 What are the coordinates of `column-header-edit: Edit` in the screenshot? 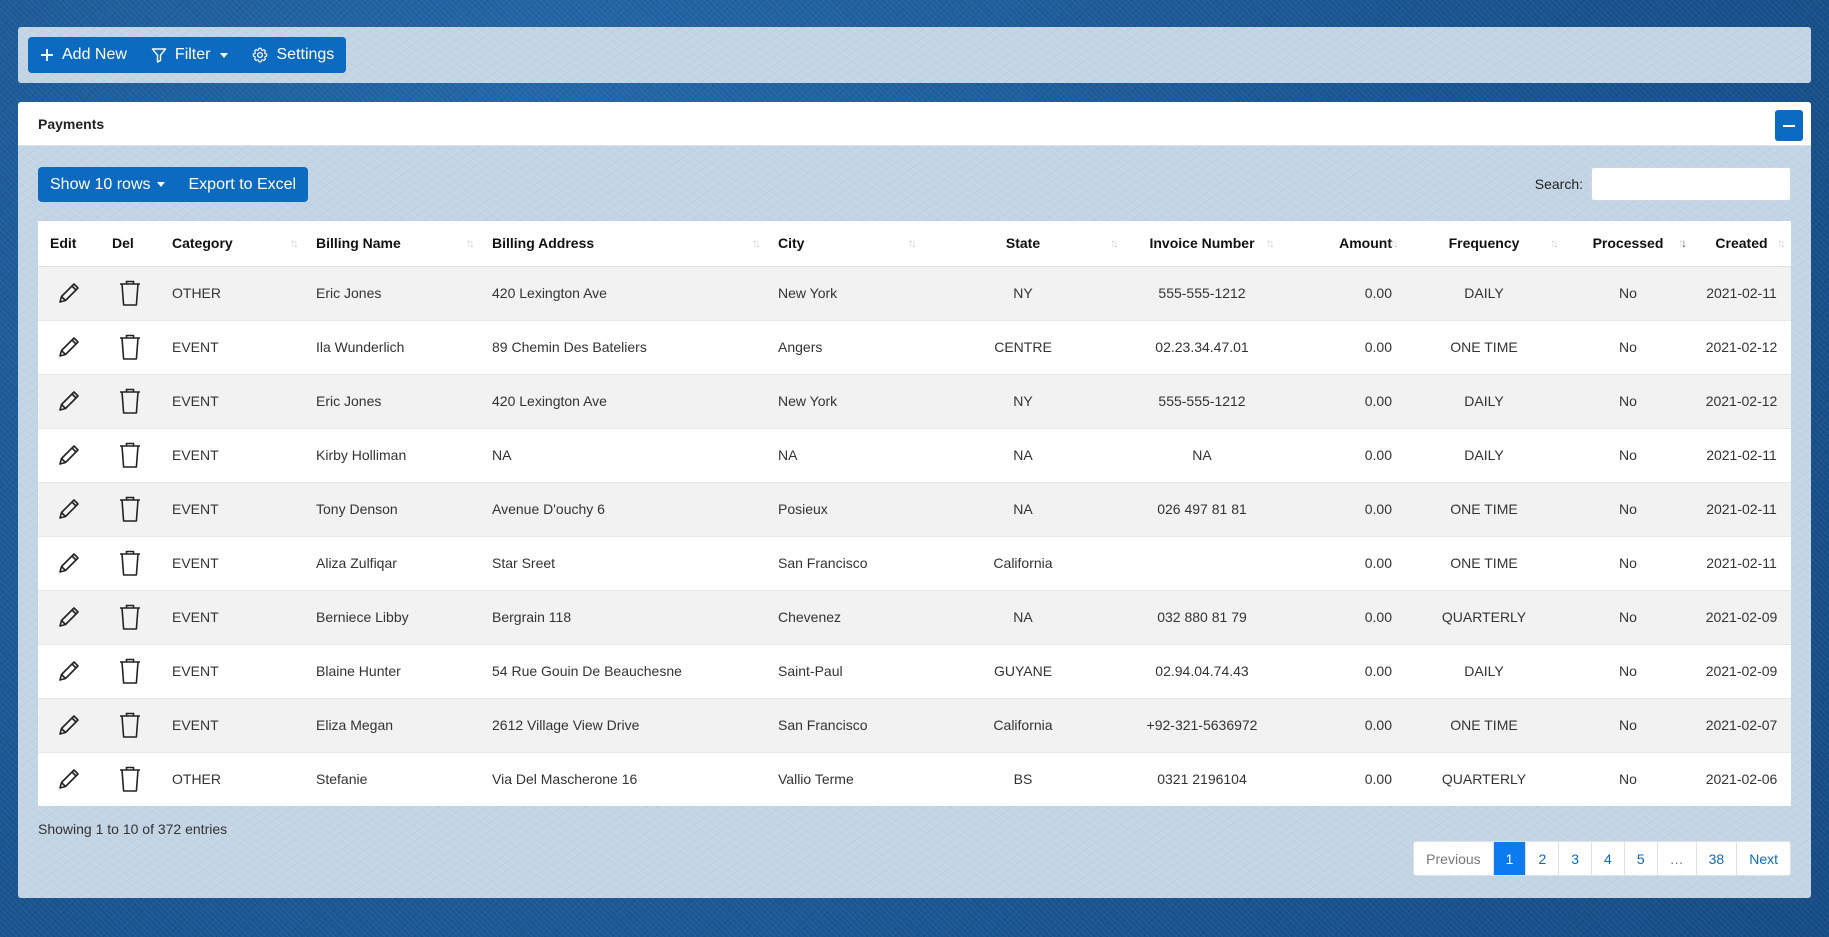 It's located at (69, 244).